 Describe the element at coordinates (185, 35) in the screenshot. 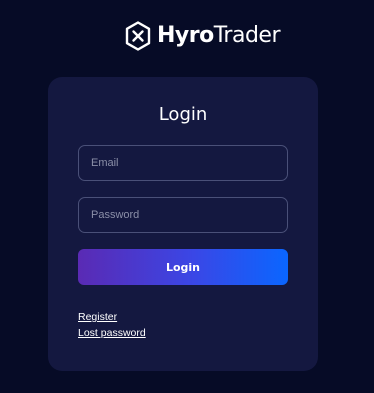

I see `brand-name-bold: Hyro` at that location.